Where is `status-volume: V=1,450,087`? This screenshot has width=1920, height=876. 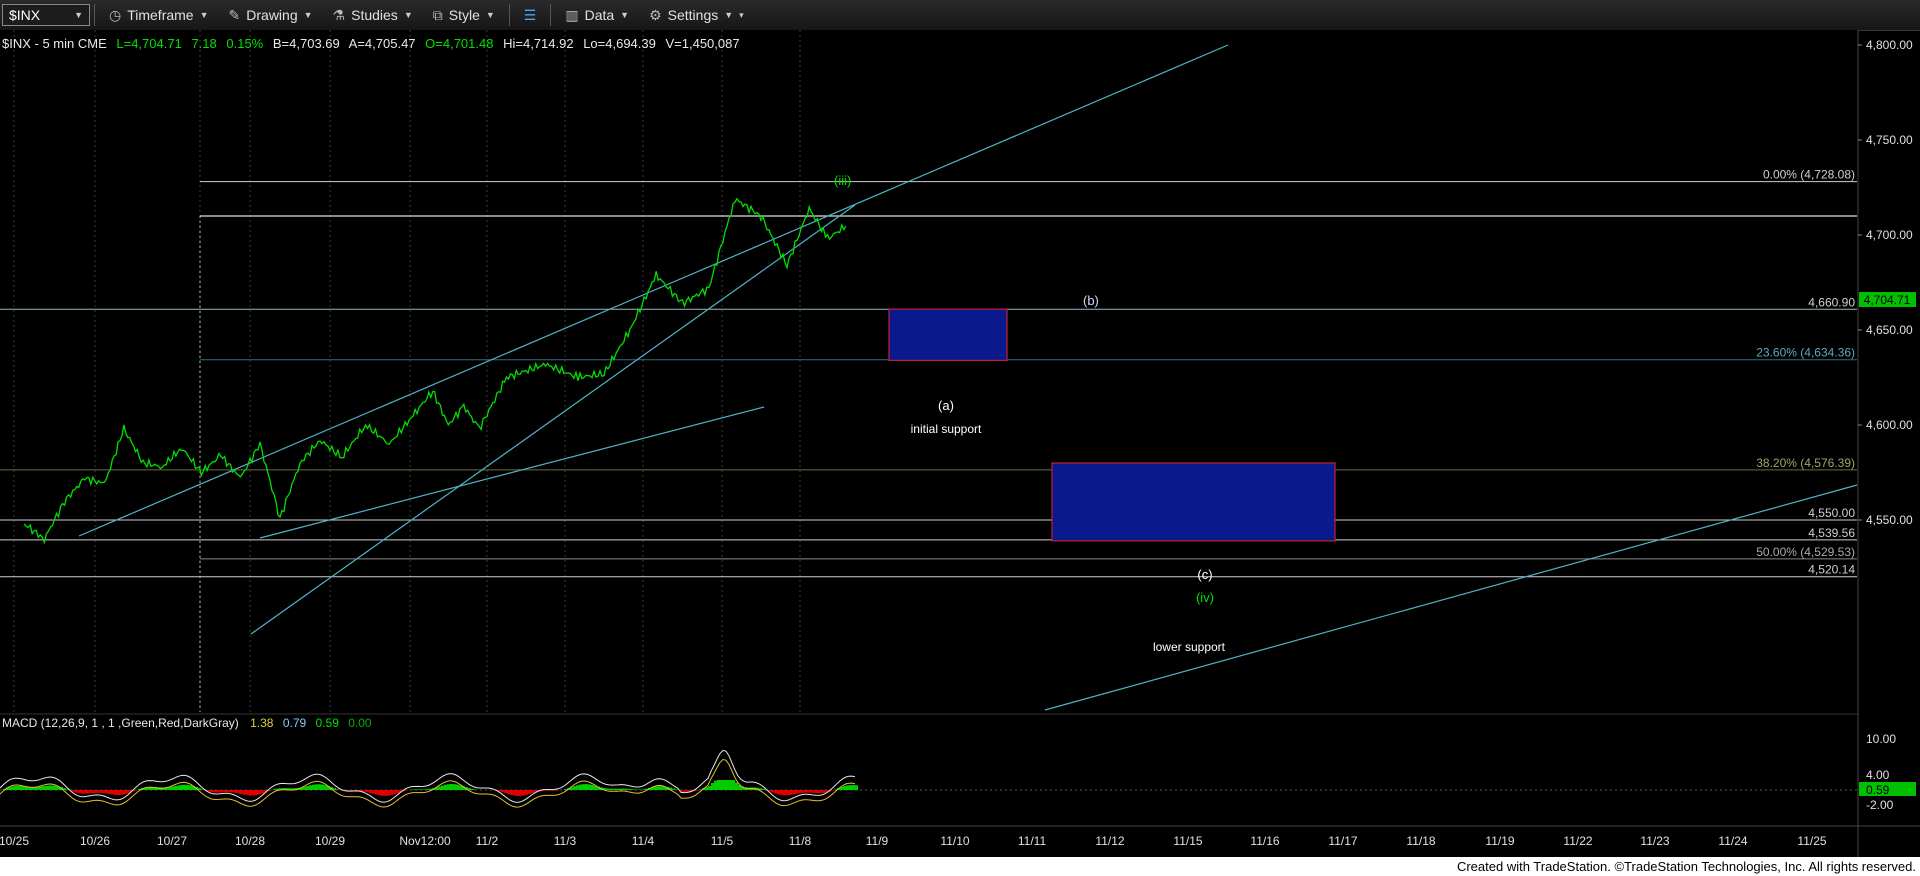 status-volume: V=1,450,087 is located at coordinates (702, 43).